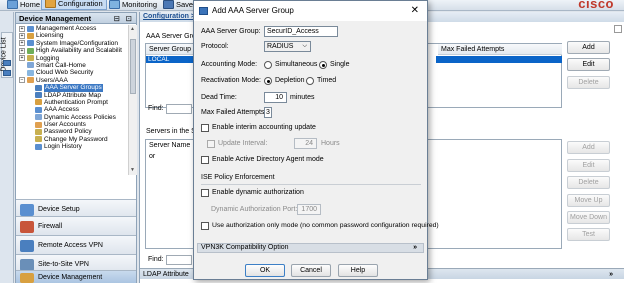  What do you see at coordinates (38, 124) in the screenshot?
I see `user-accounts-icon` at bounding box center [38, 124].